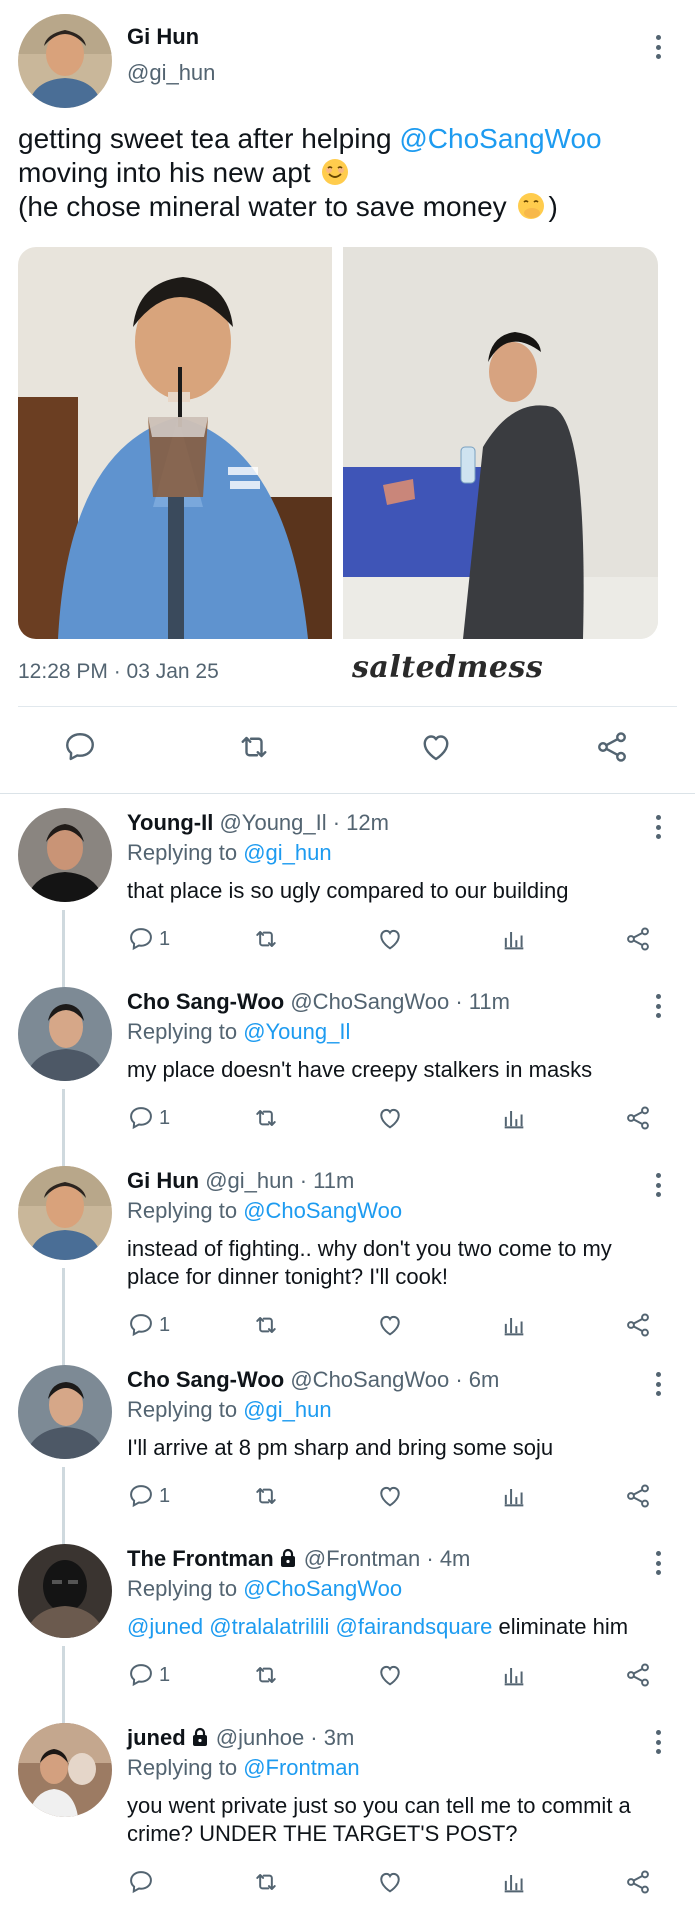  Describe the element at coordinates (397, 1001) in the screenshot. I see `author-meta: @ChoSangWoo · 11m` at that location.